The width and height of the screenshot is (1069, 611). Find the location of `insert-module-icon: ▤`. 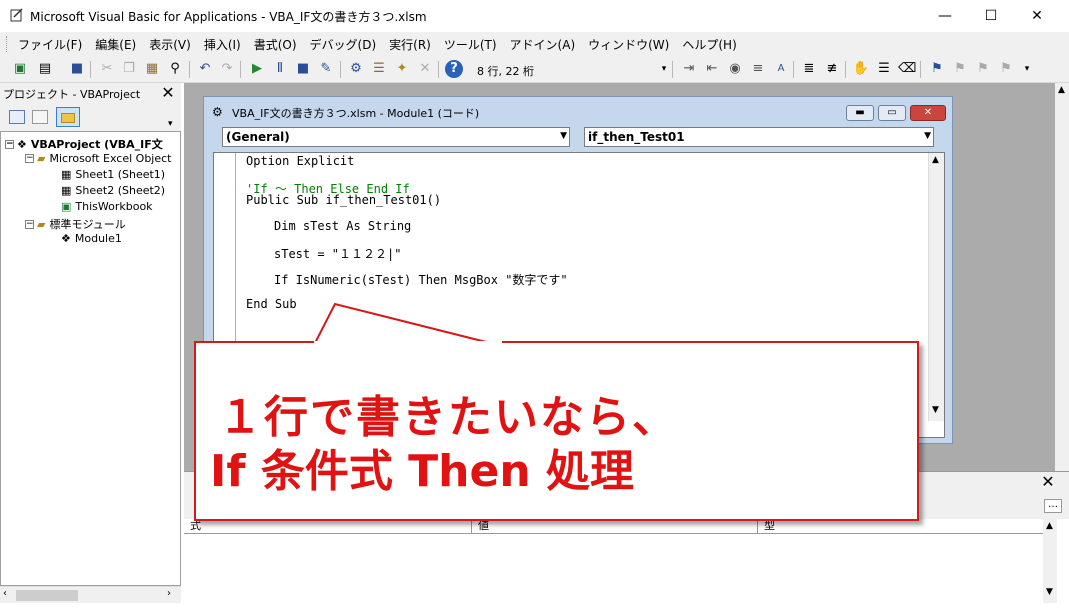

insert-module-icon: ▤ is located at coordinates (45, 69).